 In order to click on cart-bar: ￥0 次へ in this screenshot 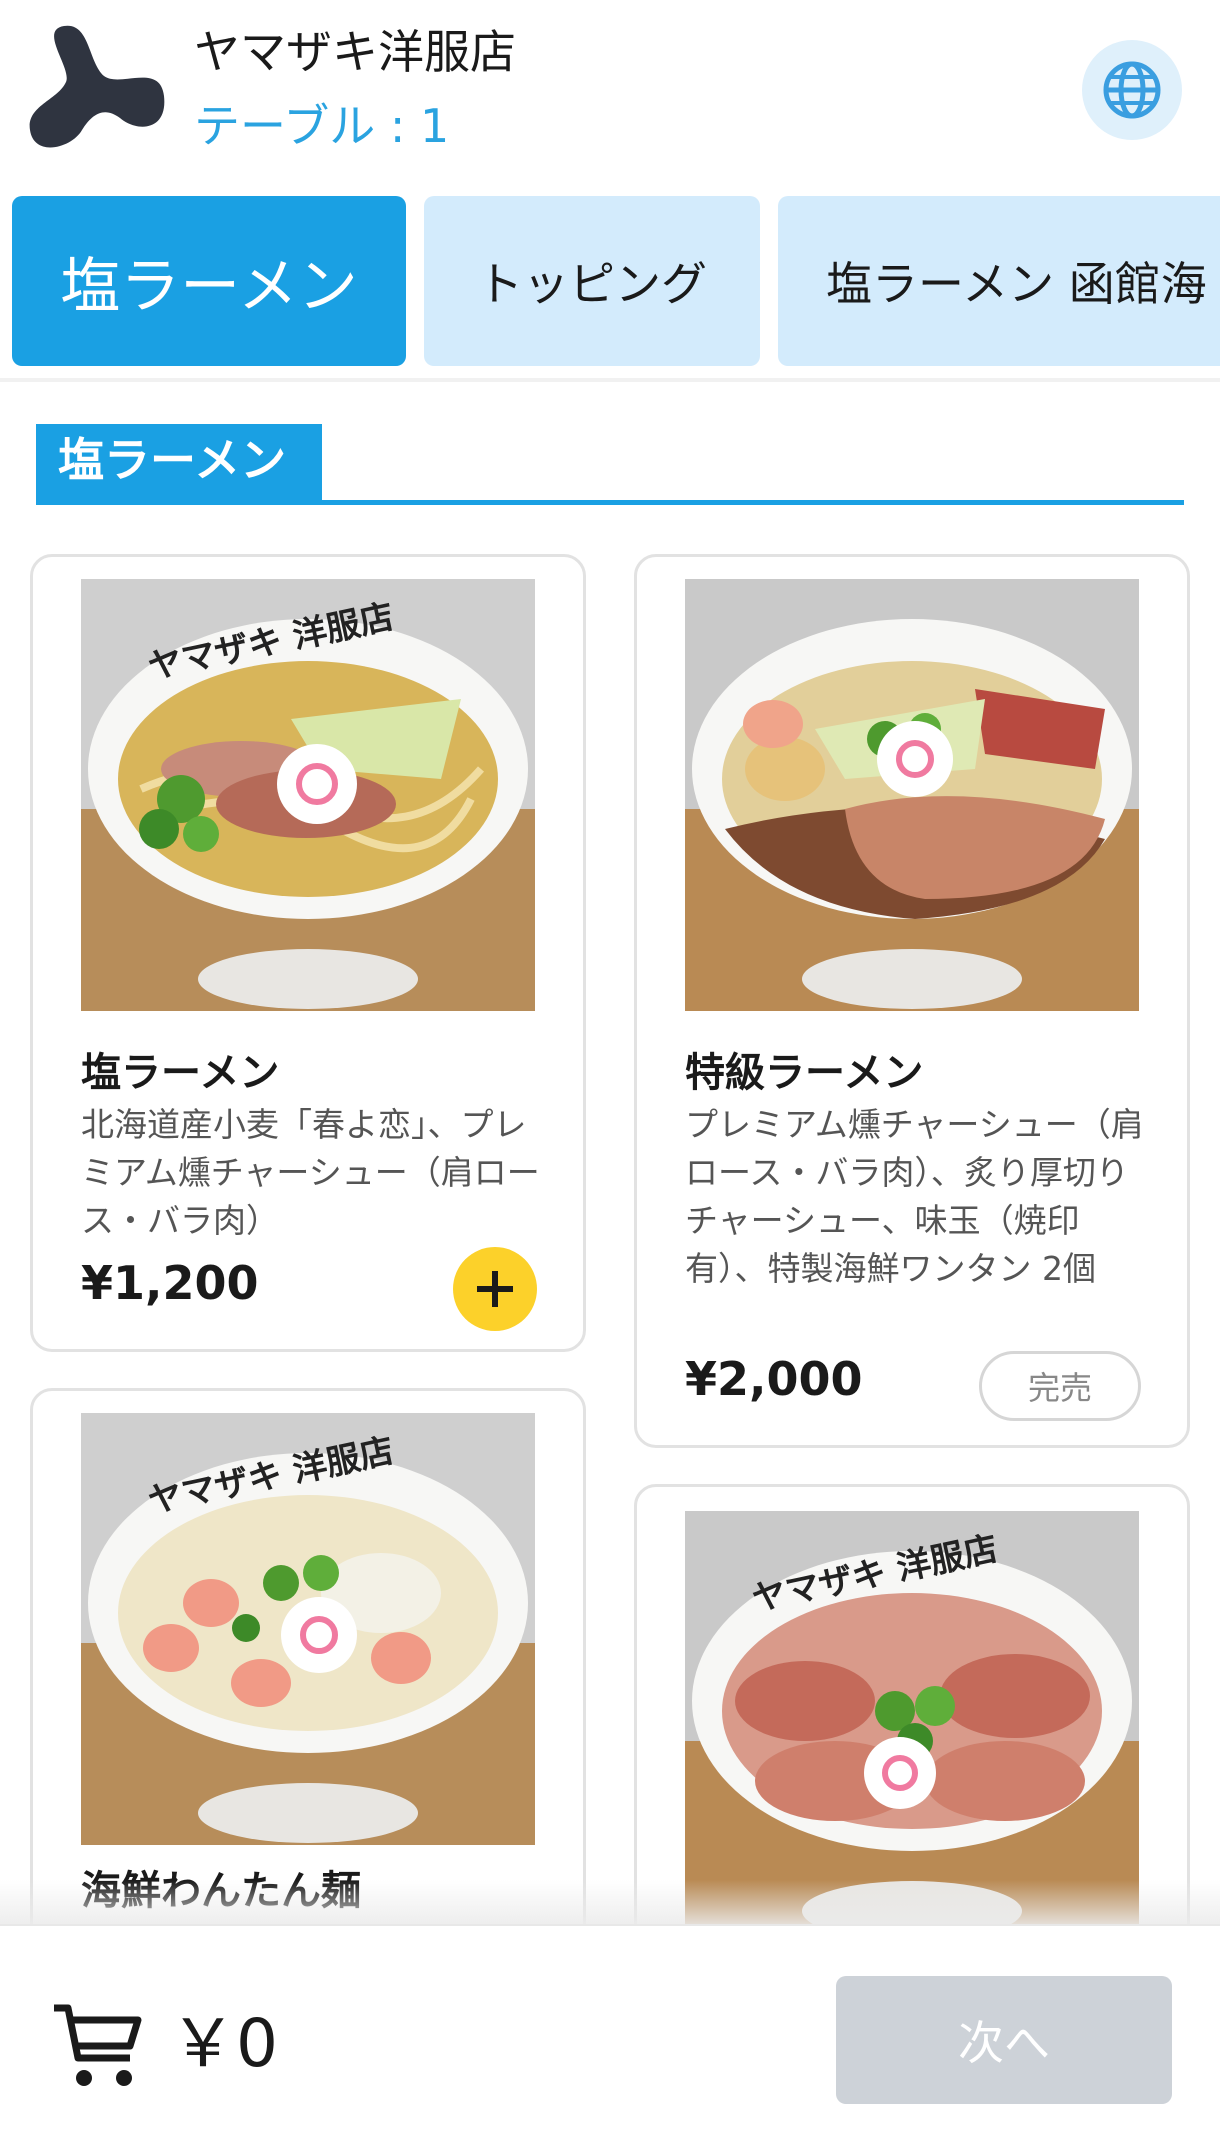, I will do `click(610, 2038)`.